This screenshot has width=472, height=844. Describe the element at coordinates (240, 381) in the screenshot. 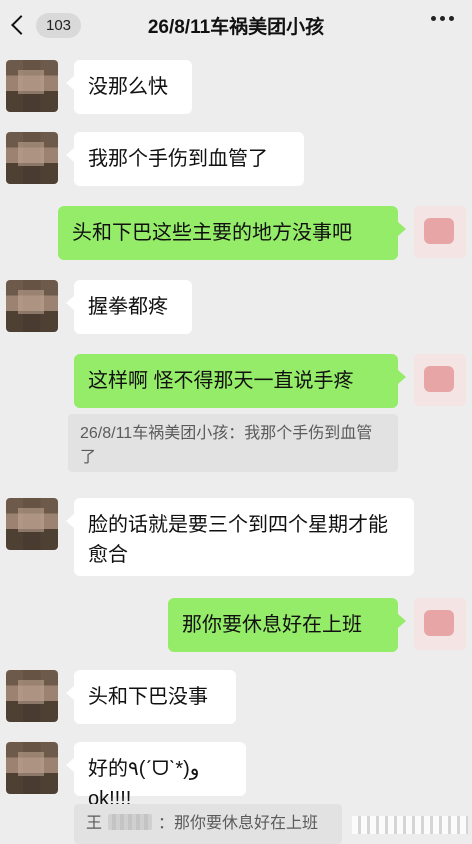

I see `message-bubble-outgoing: 这样啊 怪不得那天一直说手疼` at that location.